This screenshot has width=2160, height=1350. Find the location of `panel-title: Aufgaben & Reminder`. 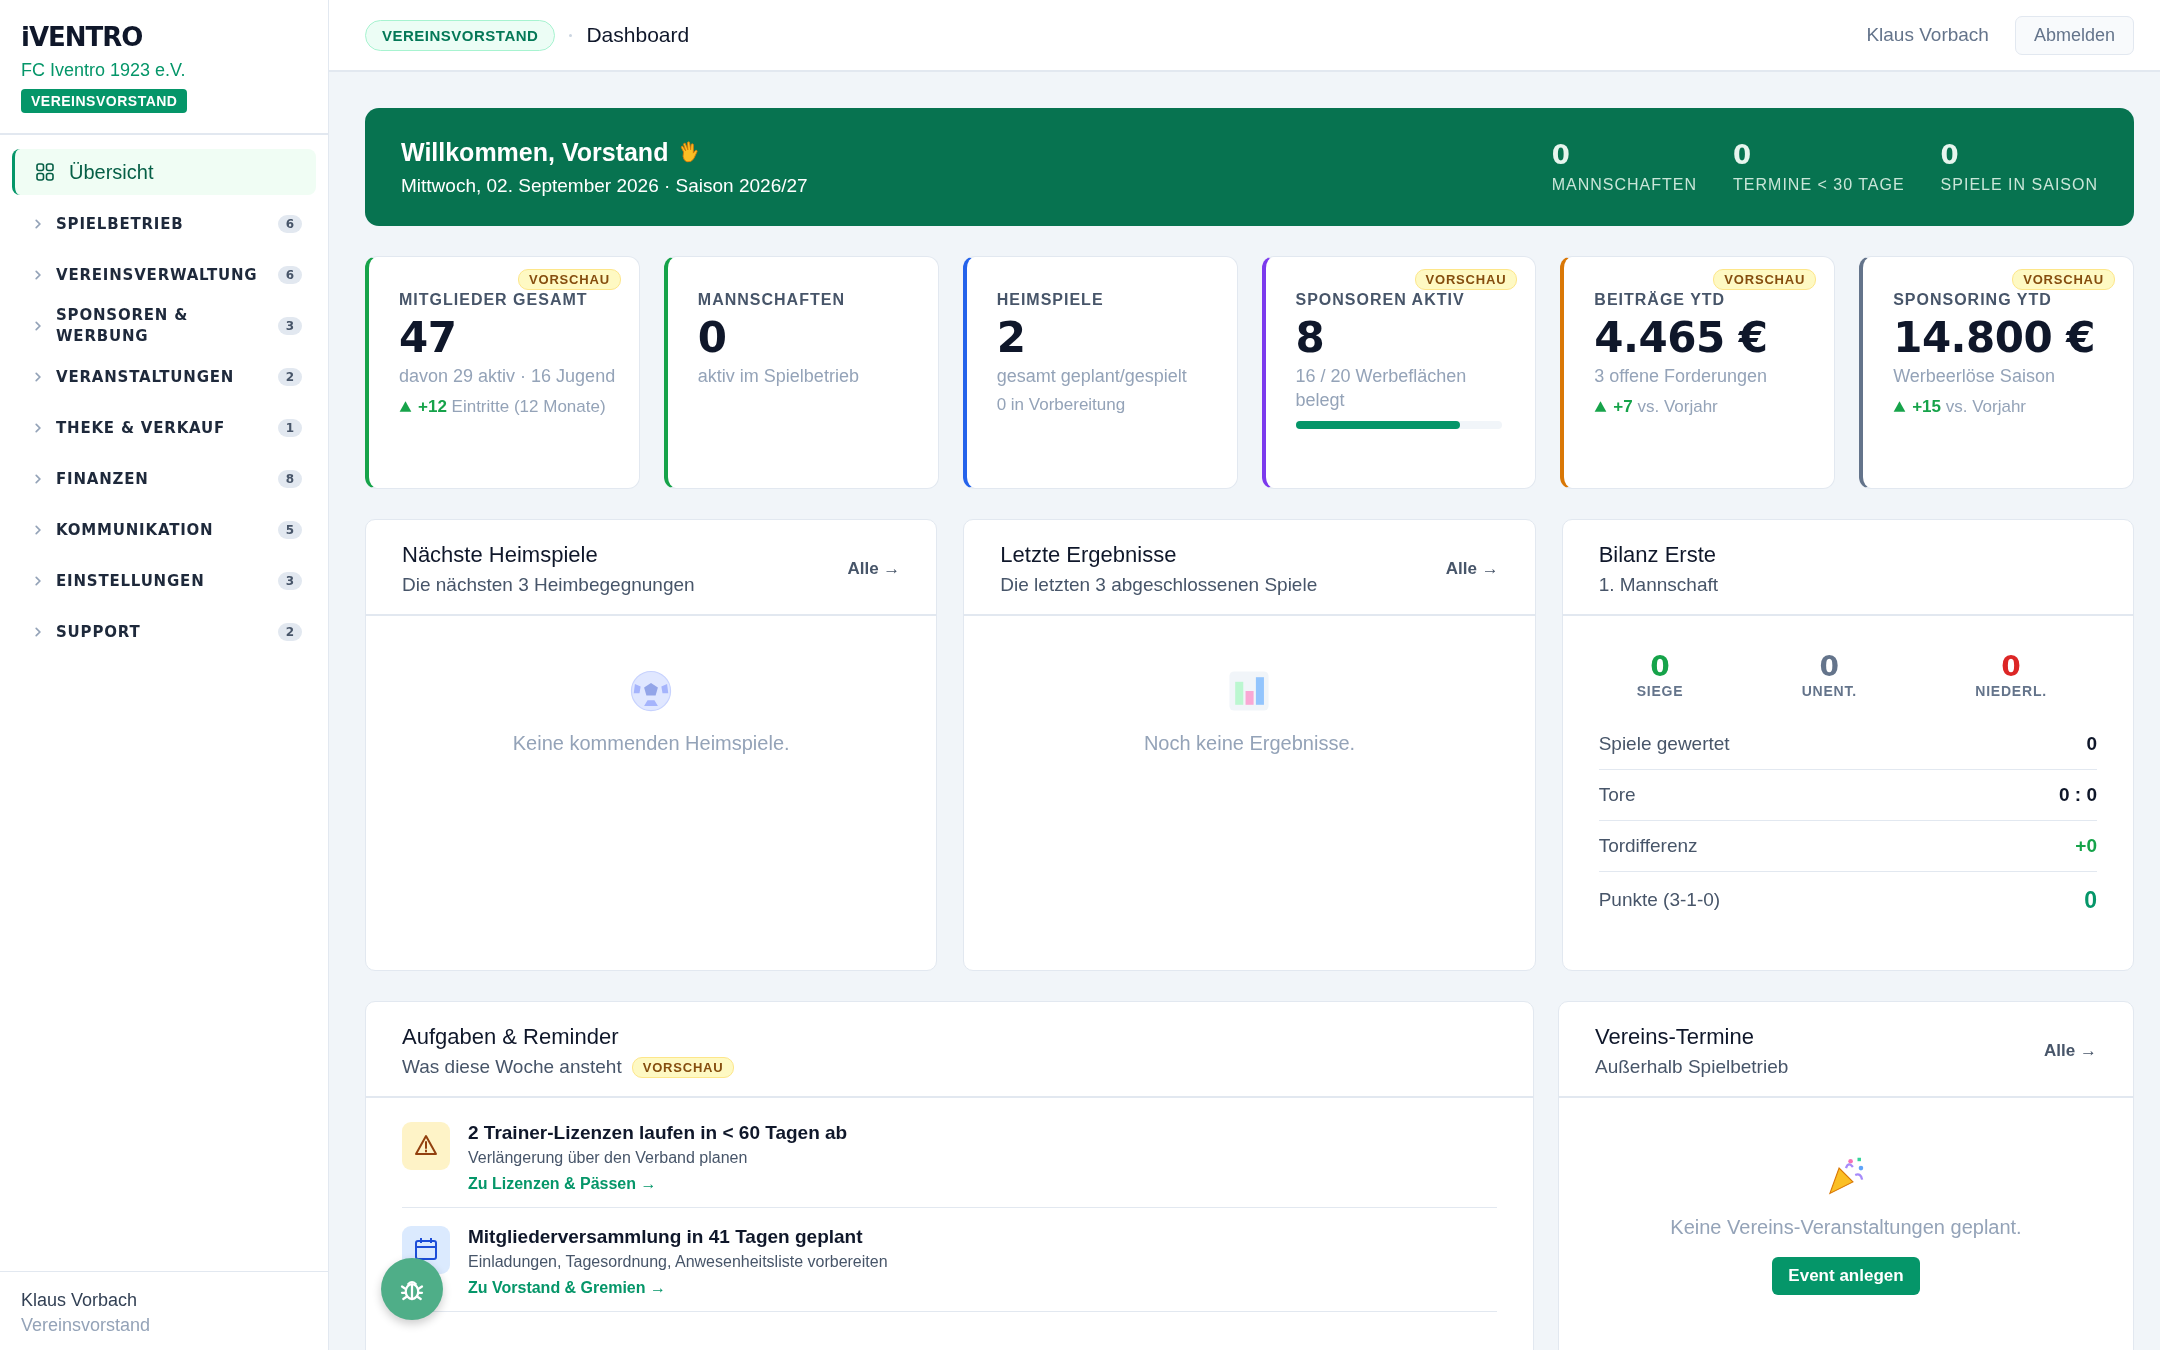

panel-title: Aufgaben & Reminder is located at coordinates (511, 1037).